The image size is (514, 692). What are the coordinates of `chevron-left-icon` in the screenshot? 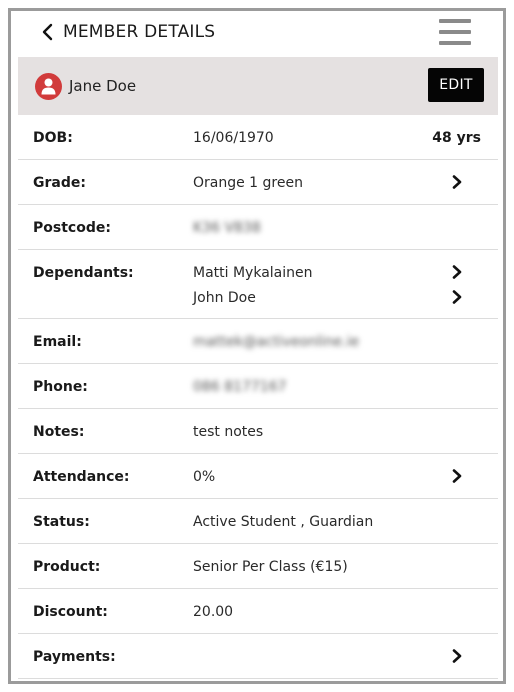 It's located at (47, 32).